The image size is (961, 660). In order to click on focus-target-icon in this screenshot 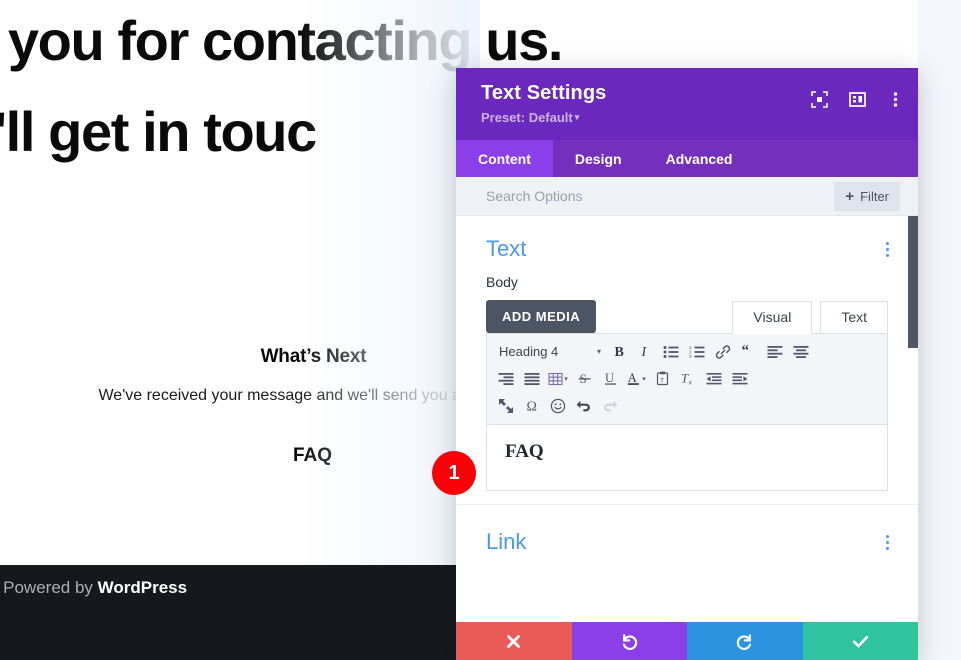, I will do `click(819, 99)`.